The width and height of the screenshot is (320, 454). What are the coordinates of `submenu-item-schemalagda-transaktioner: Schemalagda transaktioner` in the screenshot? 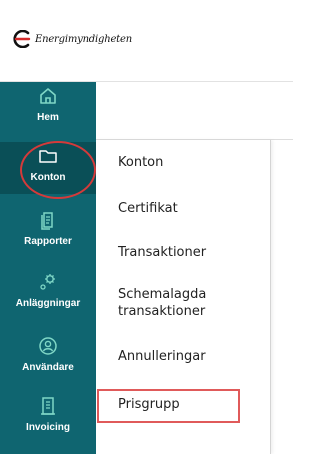 It's located at (173, 303).